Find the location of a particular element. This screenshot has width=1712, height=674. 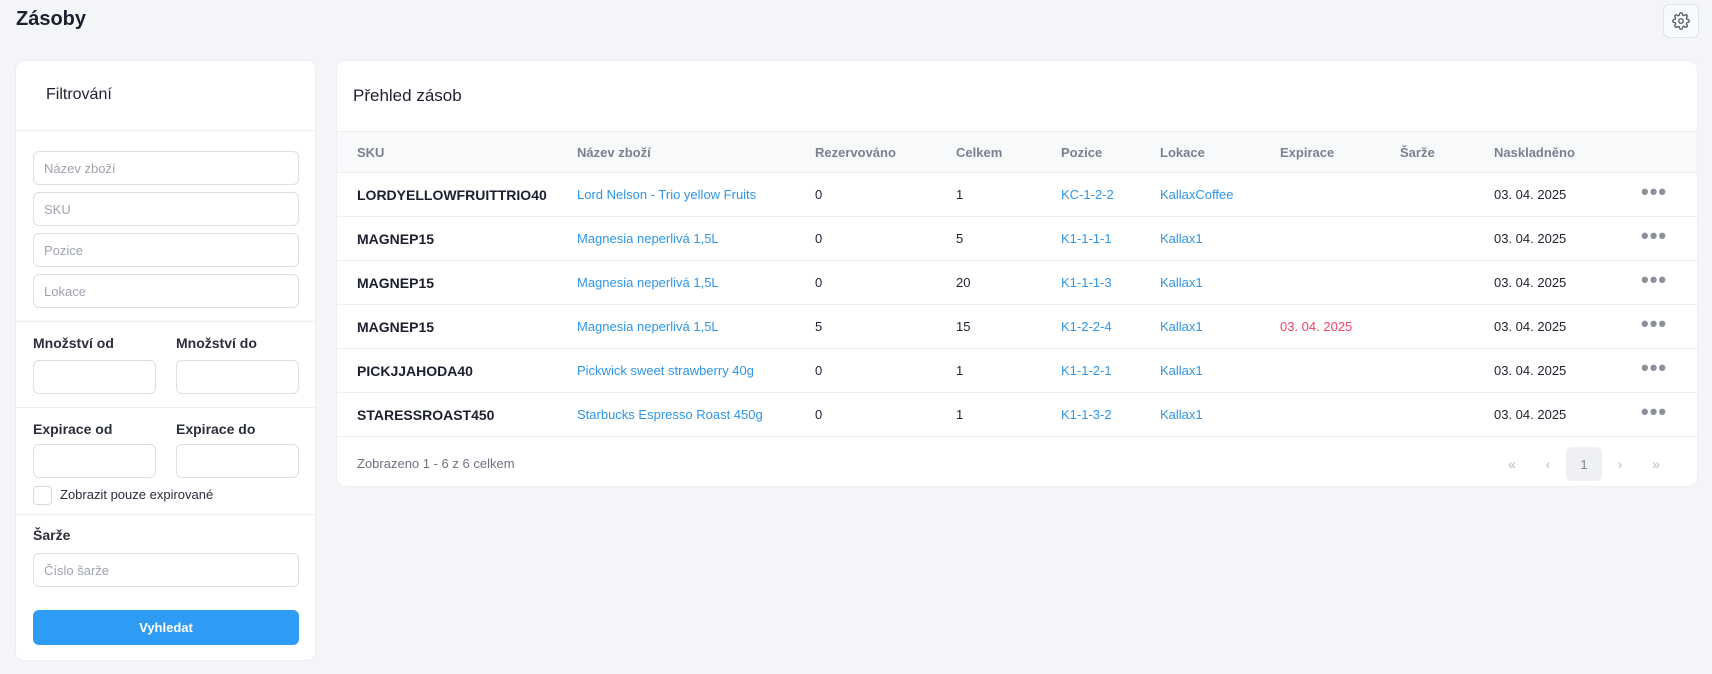

position-link: K1-2-2-4 is located at coordinates (1086, 326).